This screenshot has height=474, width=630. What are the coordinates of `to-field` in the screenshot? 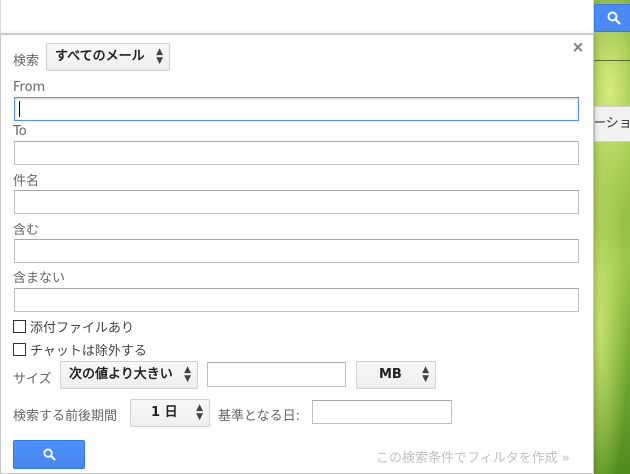 It's located at (296, 153).